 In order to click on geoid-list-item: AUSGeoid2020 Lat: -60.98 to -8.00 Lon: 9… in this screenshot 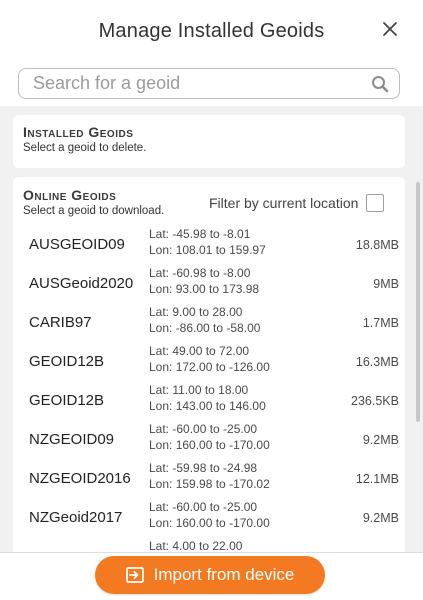, I will do `click(214, 284)`.